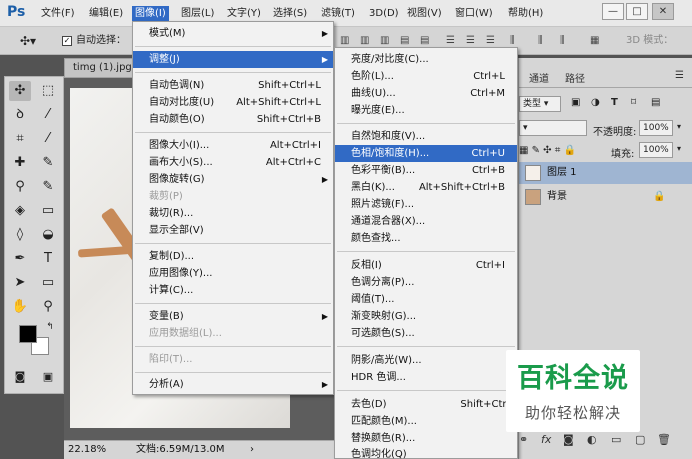 The image size is (692, 459). What do you see at coordinates (426, 76) in the screenshot?
I see `menu-item-levels: 色阶(L)... Ctrl+L` at bounding box center [426, 76].